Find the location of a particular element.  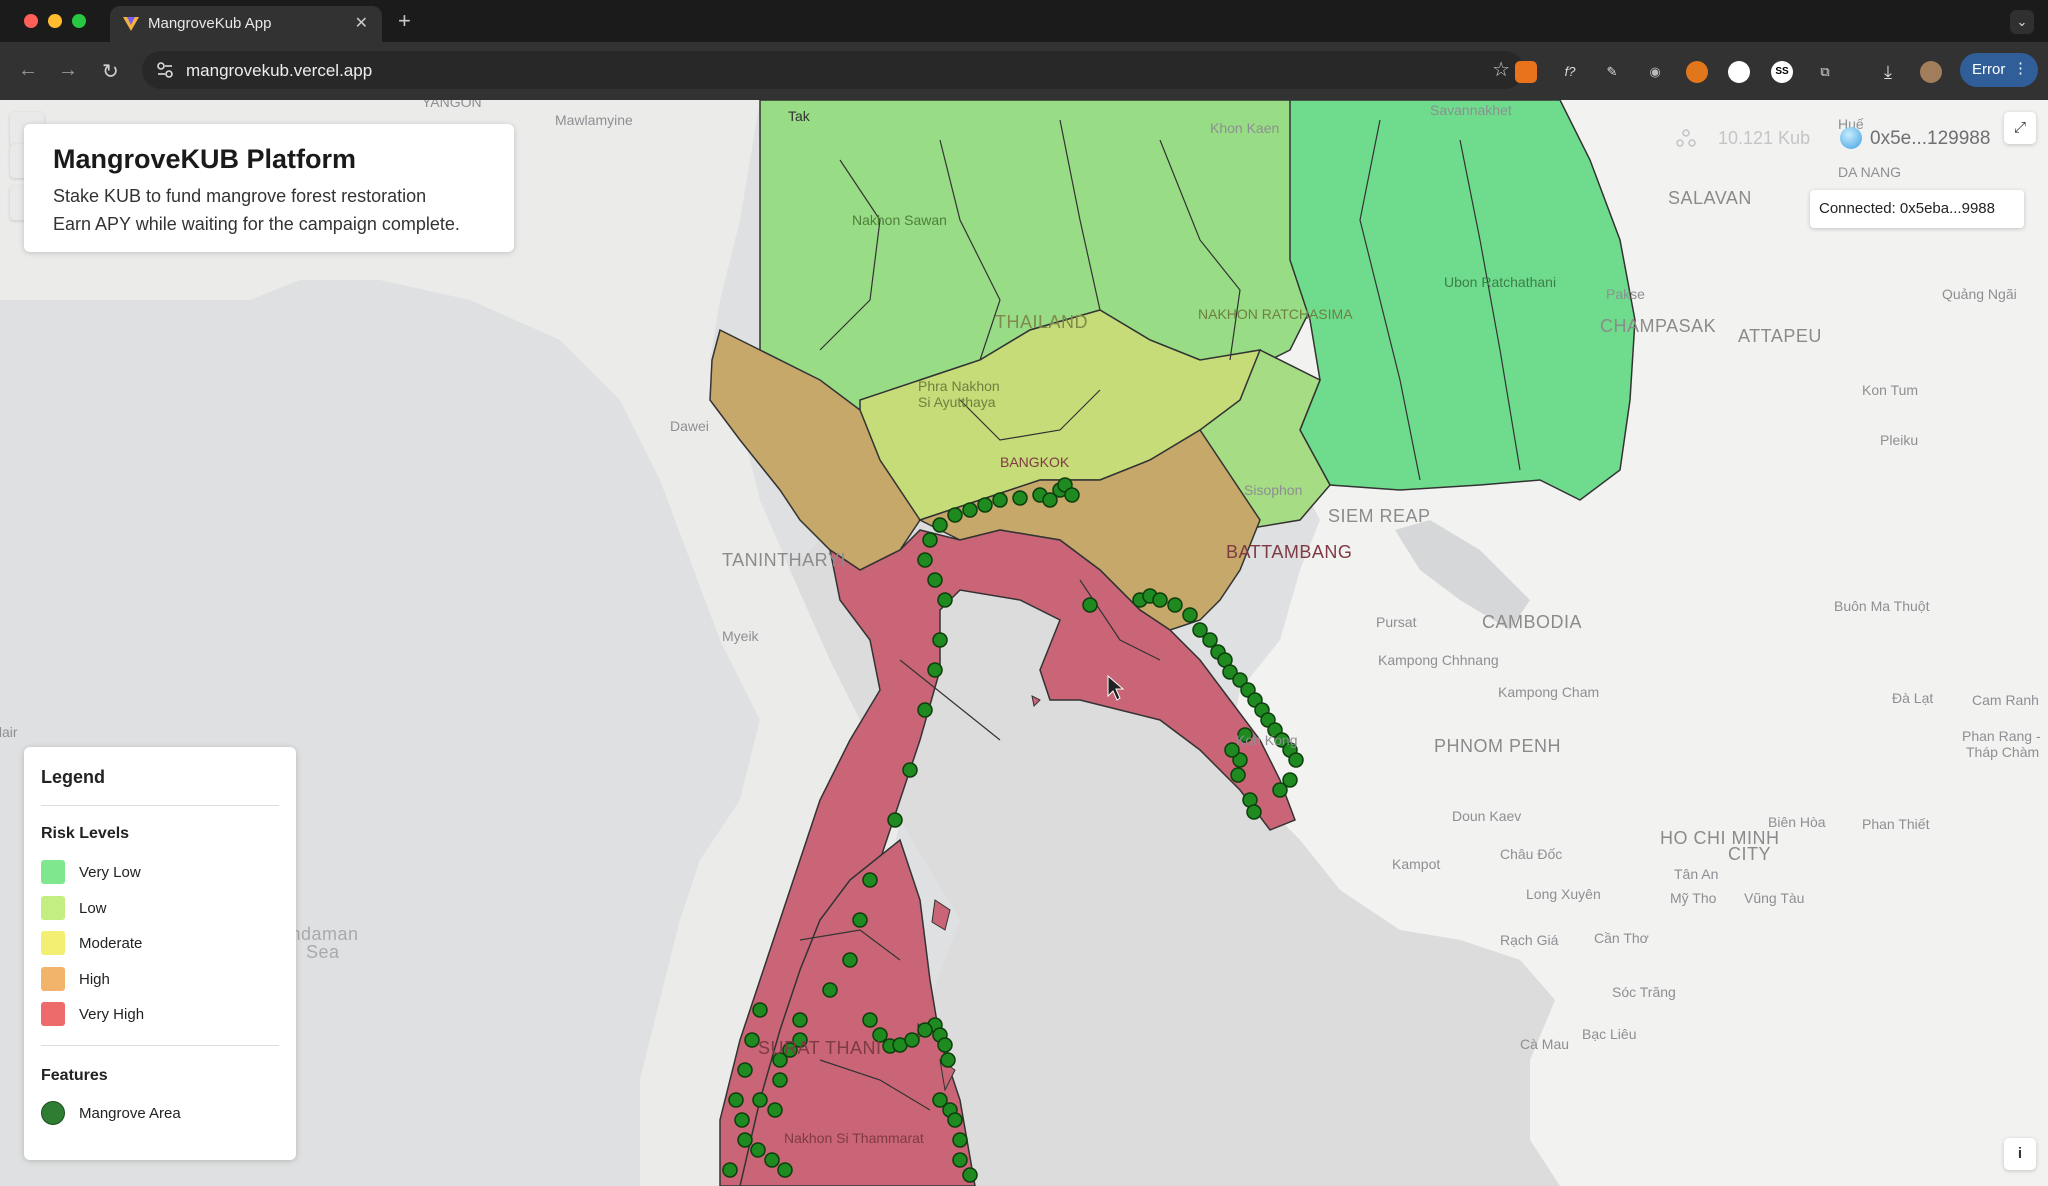

extension-formula-icon: f? is located at coordinates (1570, 72).